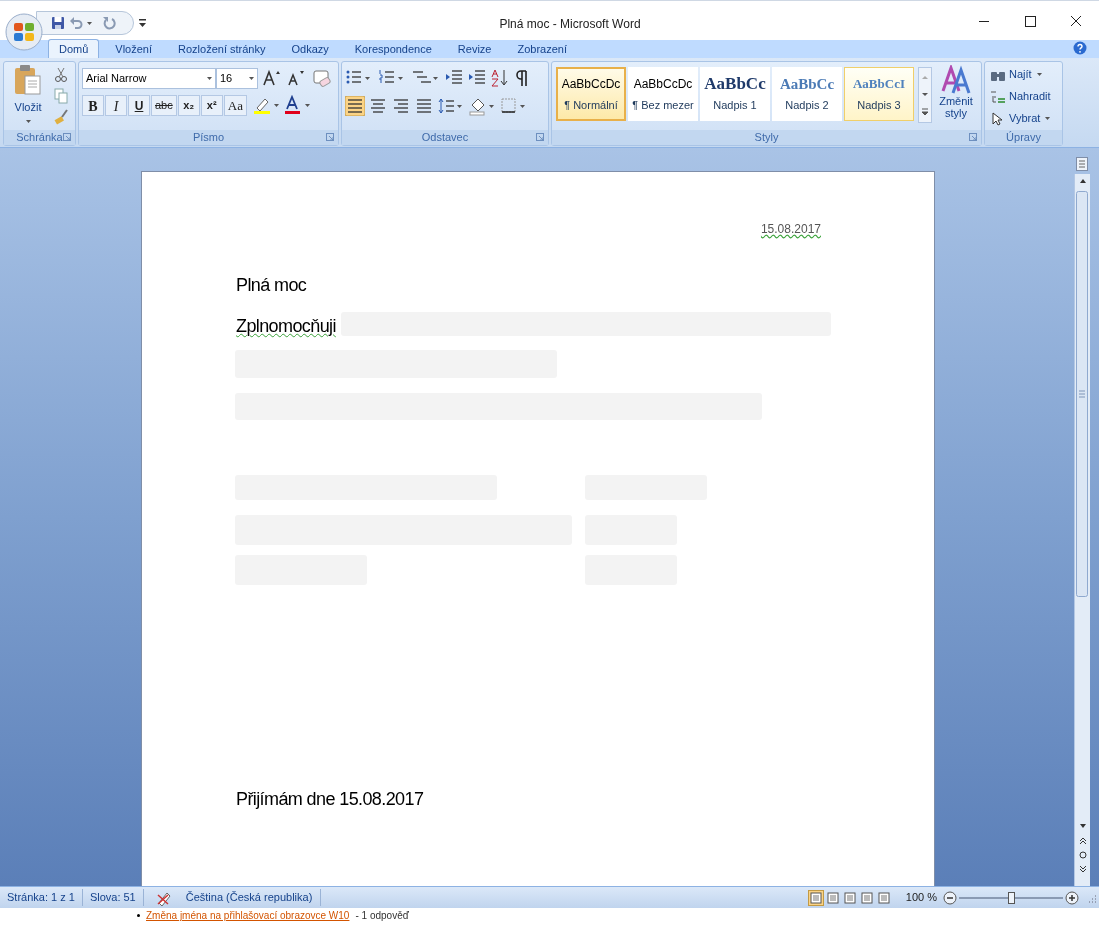 This screenshot has width=1099, height=925. Describe the element at coordinates (222, 49) in the screenshot. I see `ribbon-tab: Rozložení stránky` at that location.